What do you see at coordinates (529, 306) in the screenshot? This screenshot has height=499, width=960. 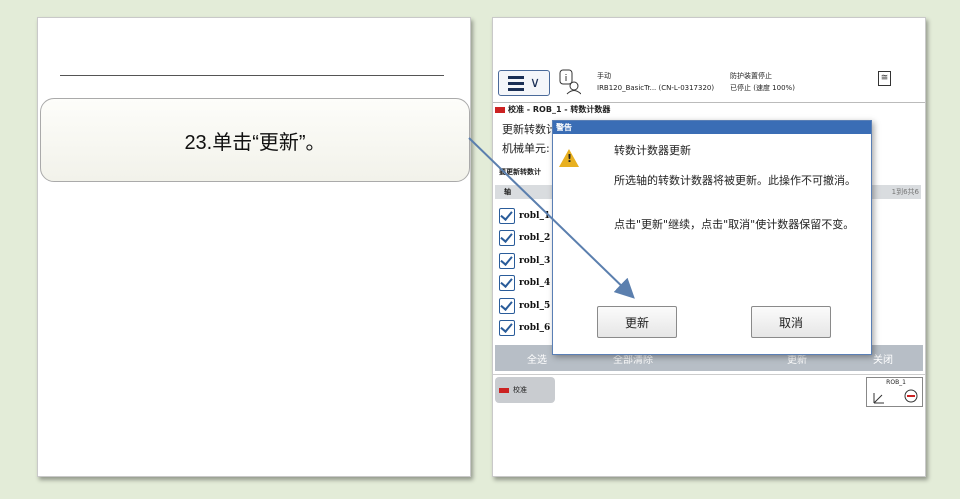 I see `axis-row-5: robl_5` at bounding box center [529, 306].